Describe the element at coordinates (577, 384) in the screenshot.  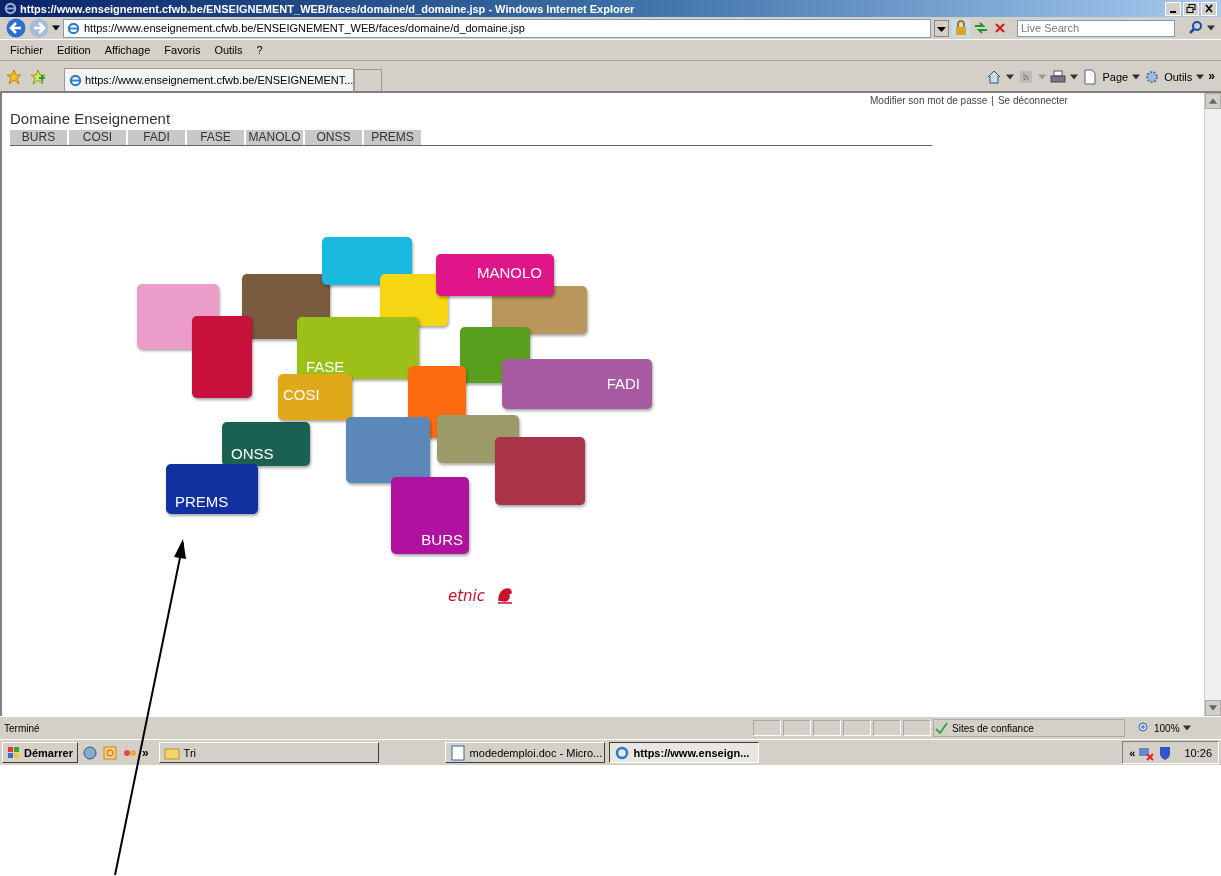
I see `domain-tile: FADI` at that location.